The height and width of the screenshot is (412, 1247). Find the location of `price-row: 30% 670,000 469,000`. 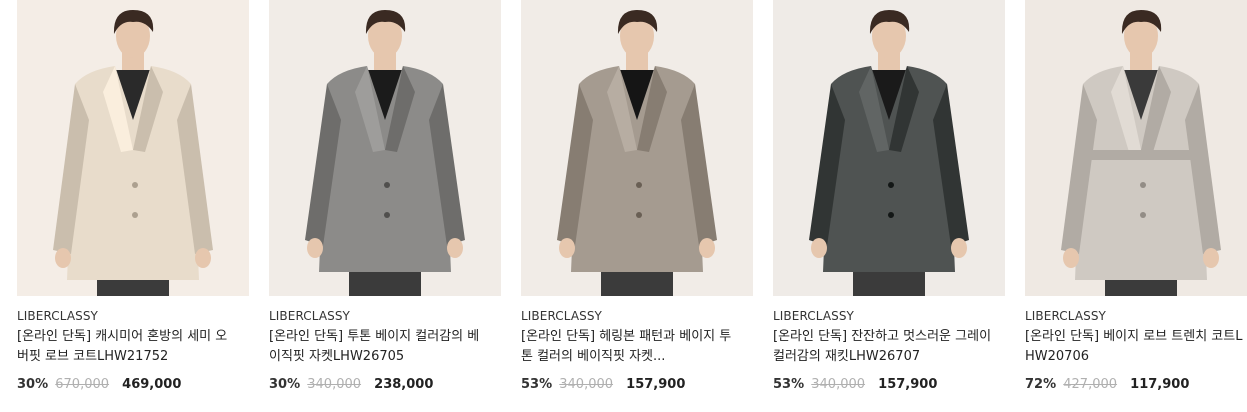

price-row: 30% 670,000 469,000 is located at coordinates (133, 385).